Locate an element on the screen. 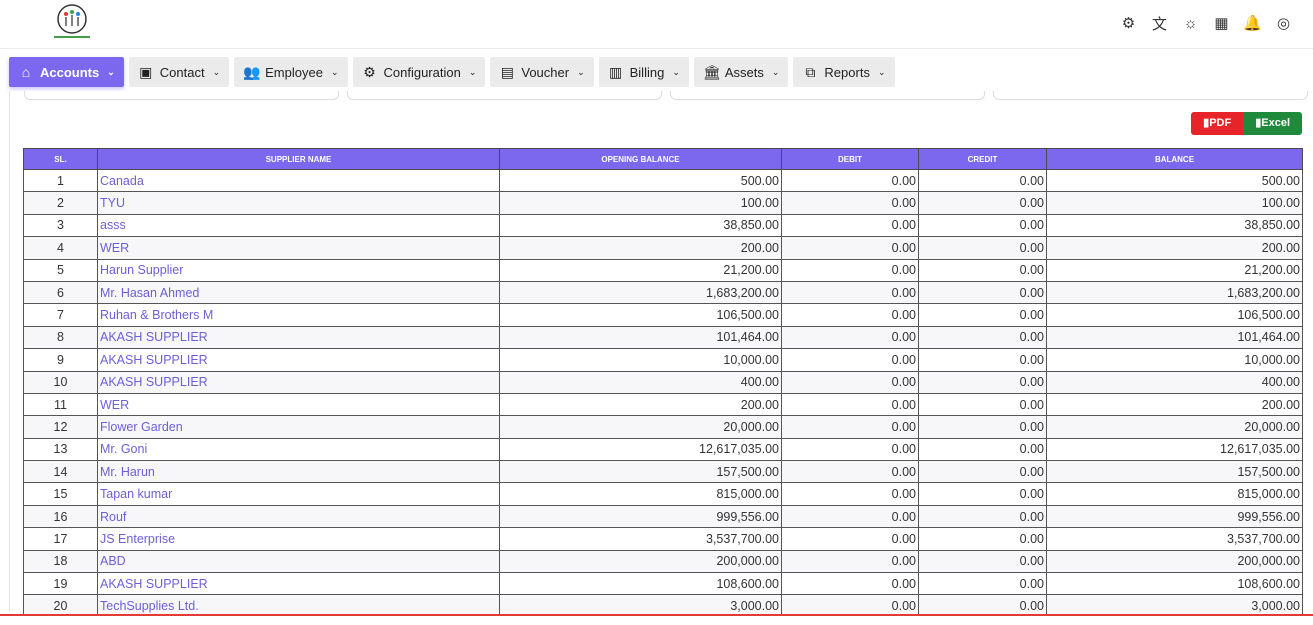 The image size is (1313, 625). supplier-name-link: JS Enterprise is located at coordinates (298, 539).